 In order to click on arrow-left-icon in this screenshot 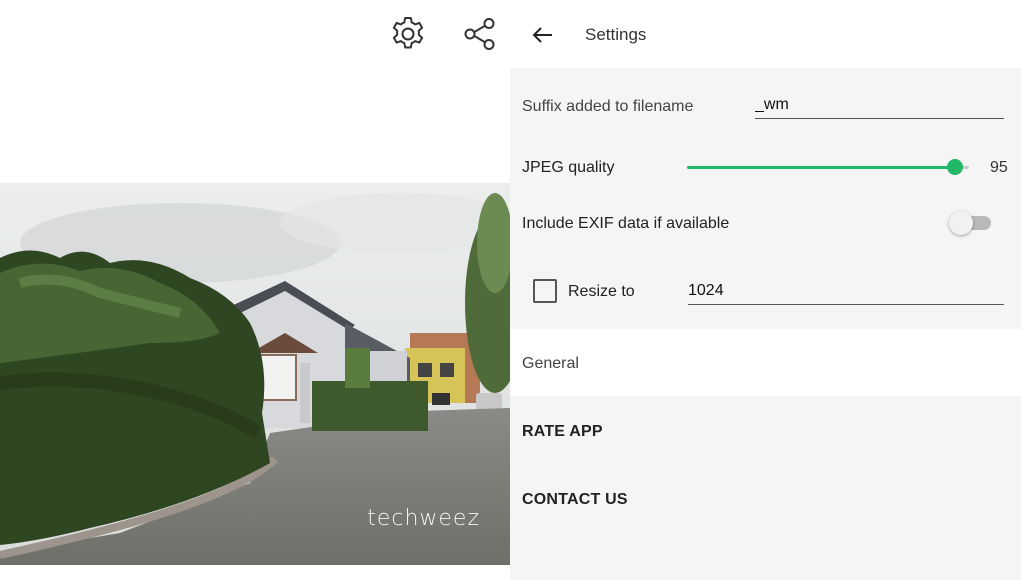, I will do `click(542, 35)`.